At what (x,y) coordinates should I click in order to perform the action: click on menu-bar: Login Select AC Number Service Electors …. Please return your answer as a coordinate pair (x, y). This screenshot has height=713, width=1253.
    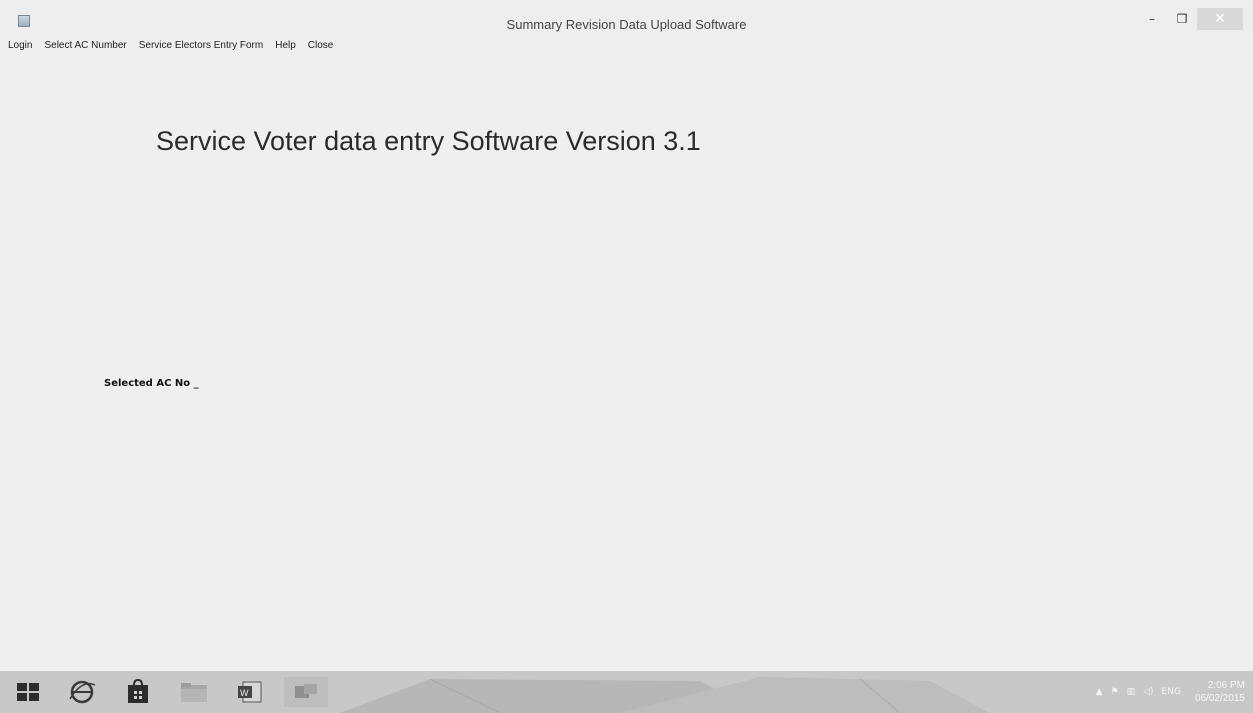
    Looking at the image, I should click on (172, 45).